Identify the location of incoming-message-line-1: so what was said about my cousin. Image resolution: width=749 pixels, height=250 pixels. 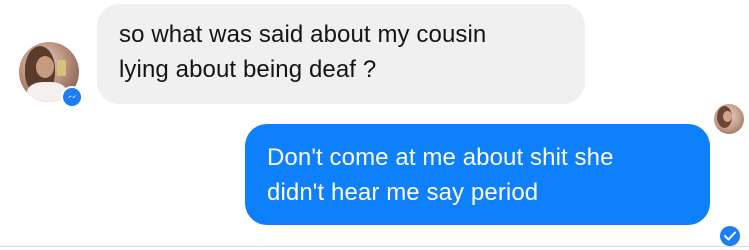
(303, 34).